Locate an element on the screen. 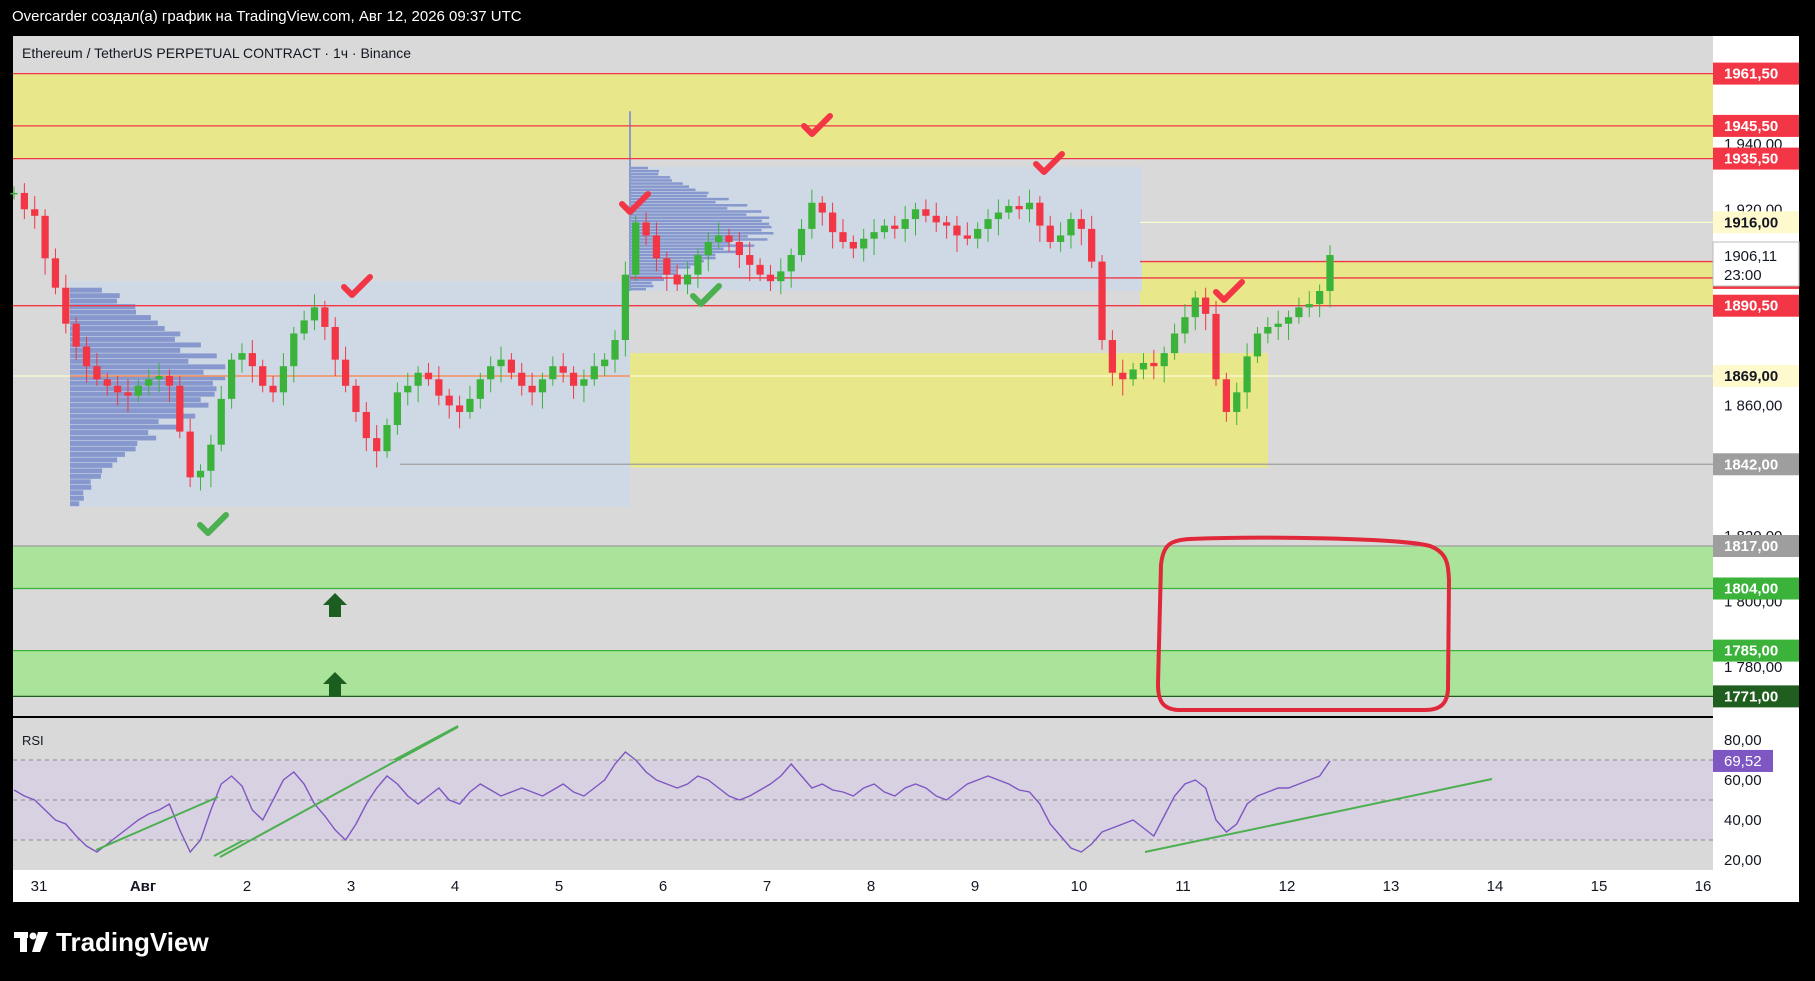 The width and height of the screenshot is (1815, 981). time-axis-bg is located at coordinates (906, 886).